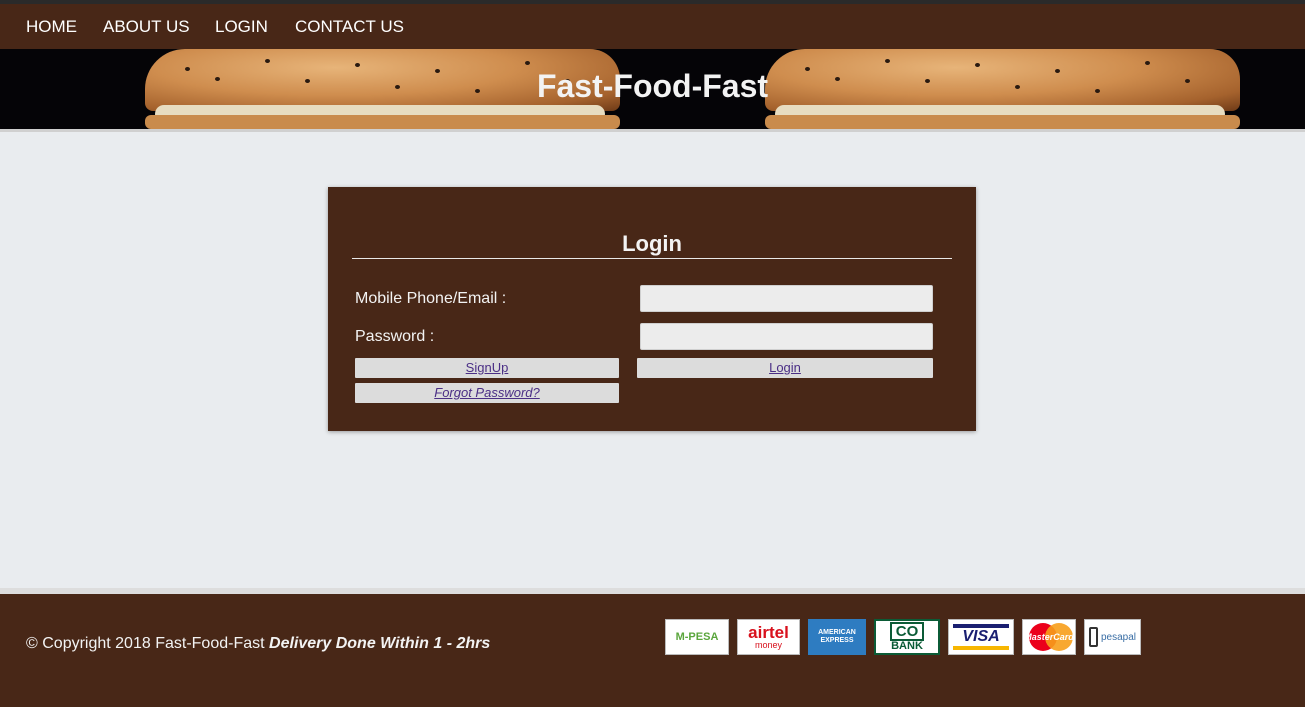 The image size is (1305, 707). I want to click on airtel-logo-sub: money, so click(768, 645).